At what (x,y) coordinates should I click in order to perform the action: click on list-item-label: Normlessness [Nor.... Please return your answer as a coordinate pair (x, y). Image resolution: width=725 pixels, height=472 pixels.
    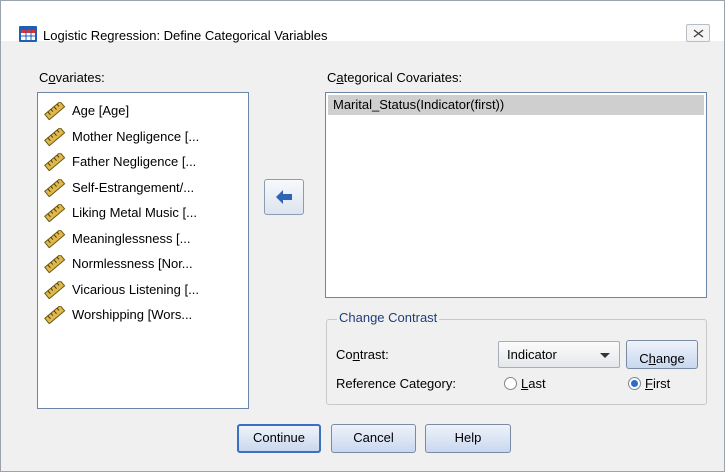
    Looking at the image, I should click on (132, 263).